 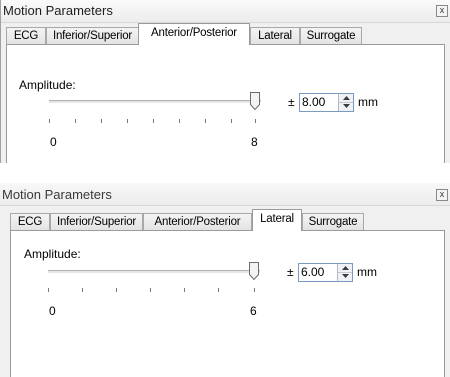 I want to click on amplitude-value: 8.00, so click(x=313, y=102).